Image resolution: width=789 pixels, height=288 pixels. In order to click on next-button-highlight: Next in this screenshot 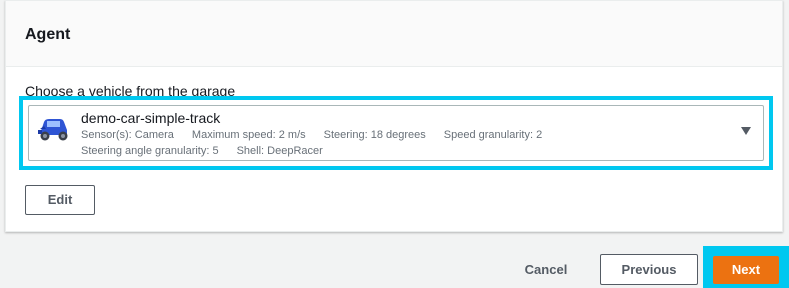, I will do `click(746, 267)`.